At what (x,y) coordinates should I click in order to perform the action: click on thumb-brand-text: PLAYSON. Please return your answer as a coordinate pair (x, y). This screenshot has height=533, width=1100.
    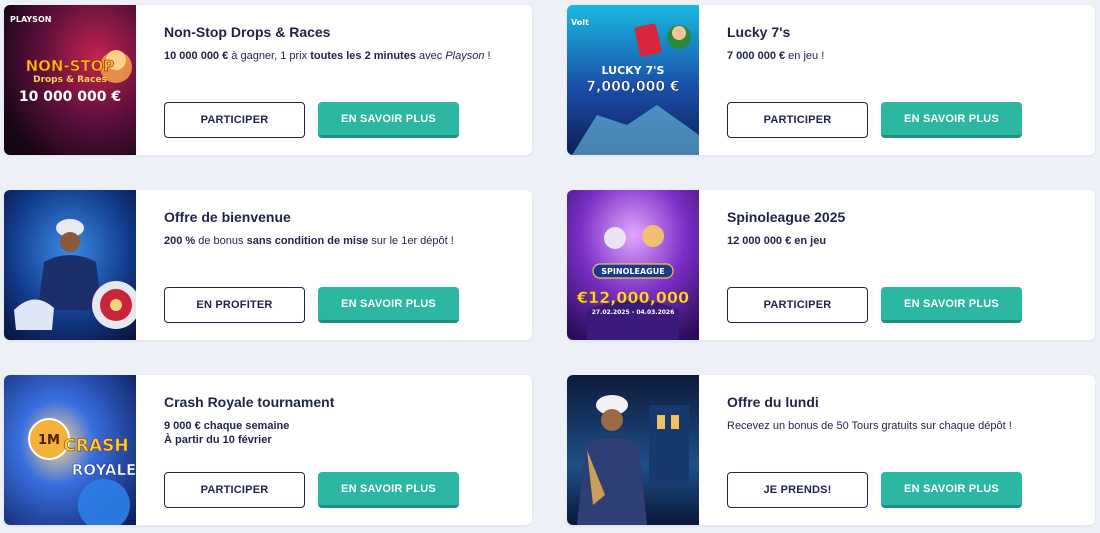
    Looking at the image, I should click on (30, 19).